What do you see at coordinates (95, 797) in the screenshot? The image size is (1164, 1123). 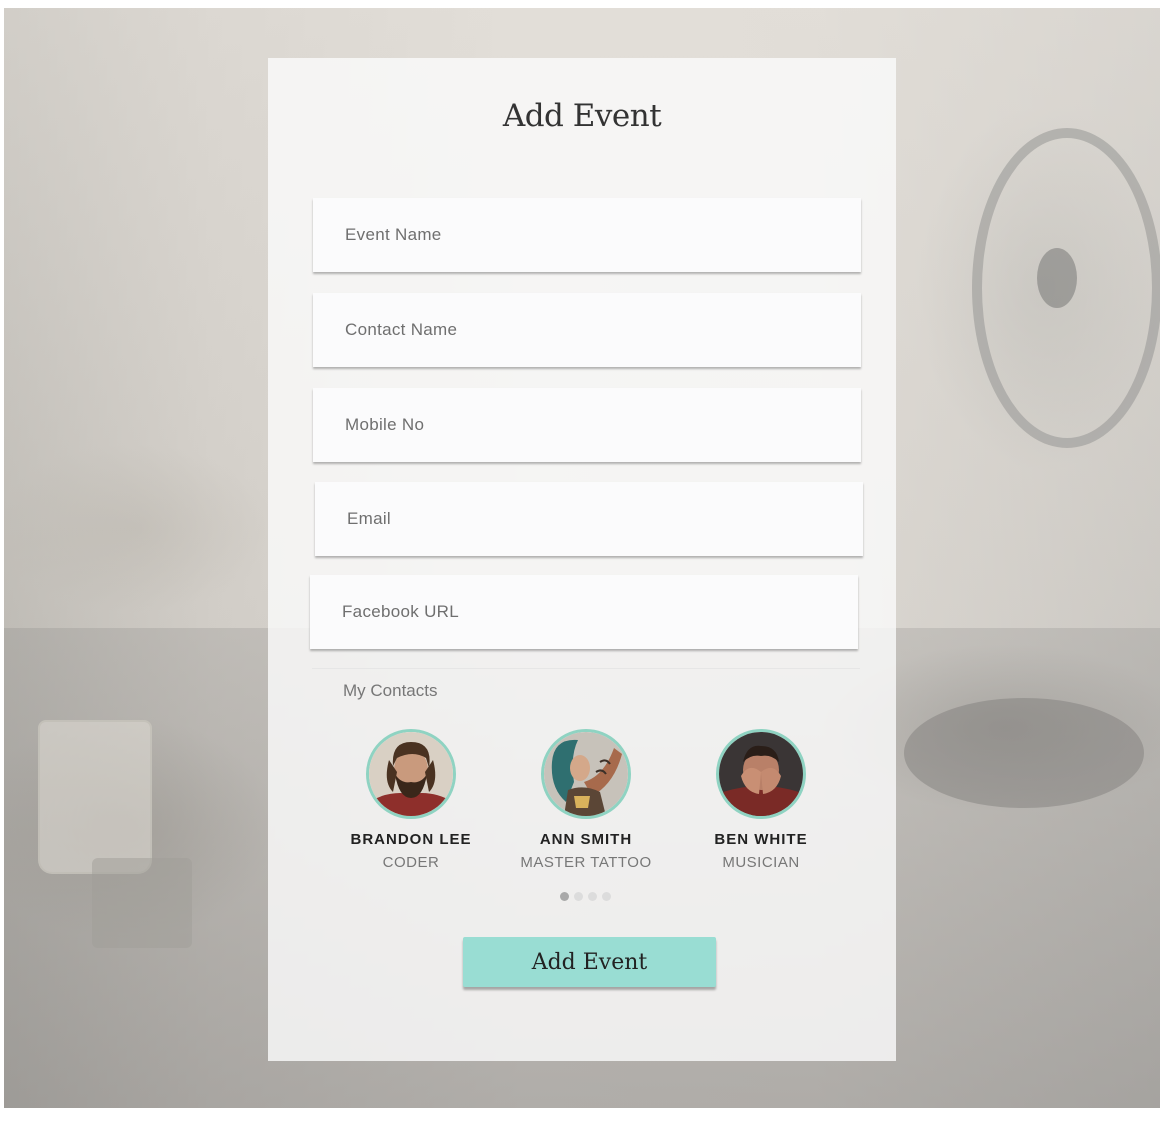 I see `glass-image` at bounding box center [95, 797].